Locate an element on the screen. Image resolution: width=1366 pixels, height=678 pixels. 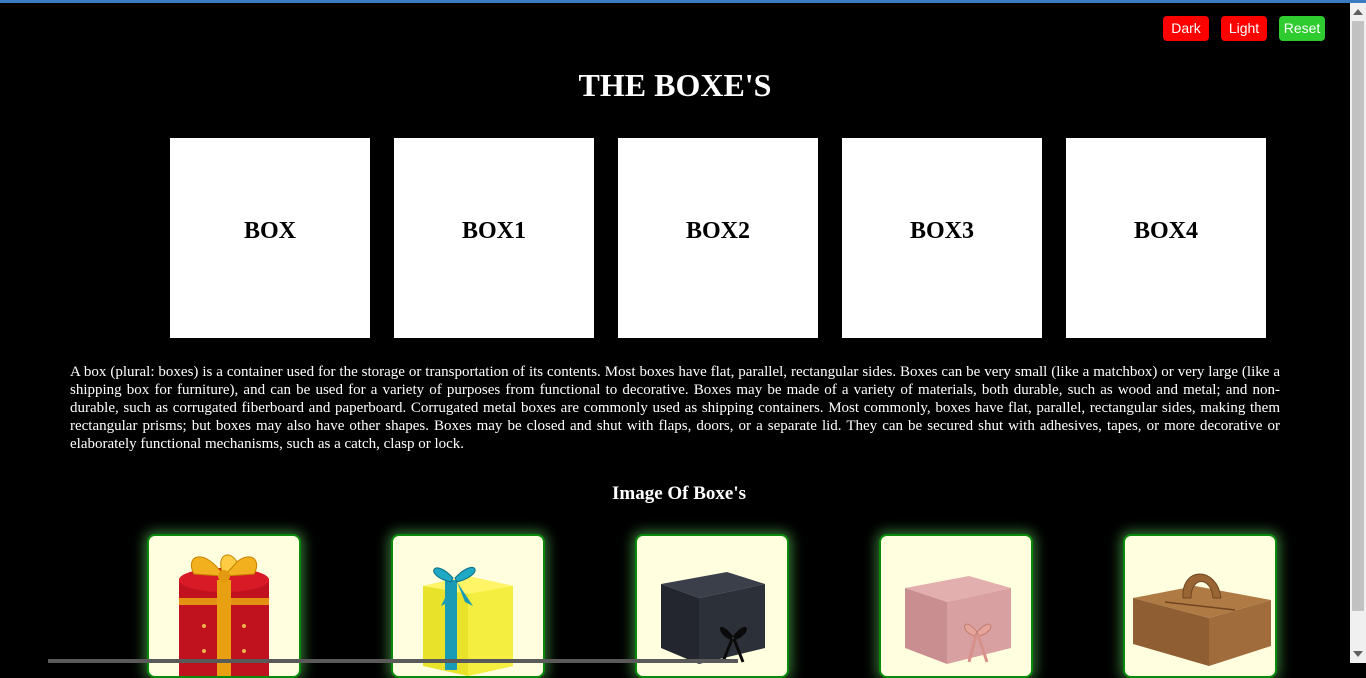
scroll-thumb is located at coordinates (1358, 316).